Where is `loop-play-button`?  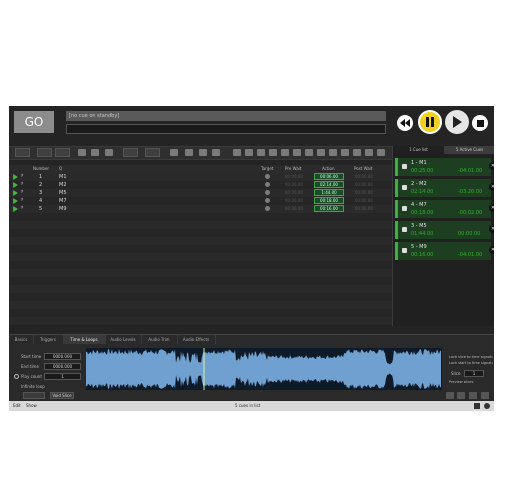 loop-play-button is located at coordinates (461, 395).